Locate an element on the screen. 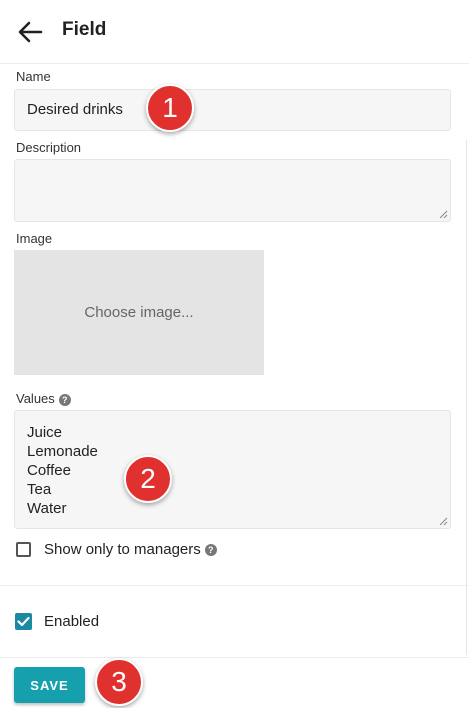  back-button is located at coordinates (30, 32).